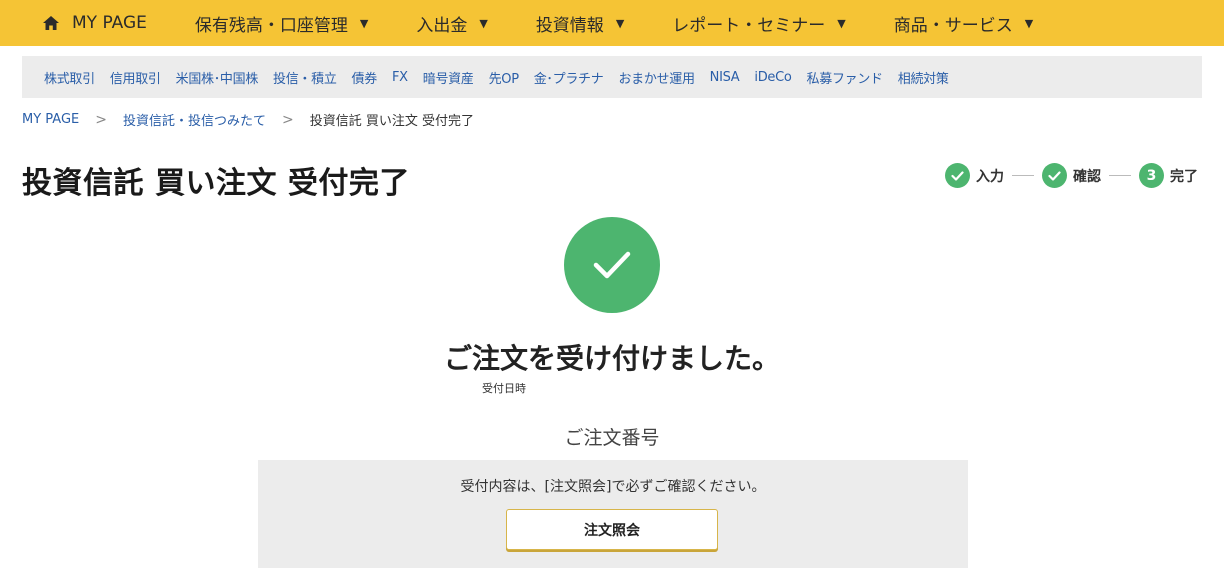  What do you see at coordinates (772, 77) in the screenshot?
I see `subnav-item-ideco: iDeCo` at bounding box center [772, 77].